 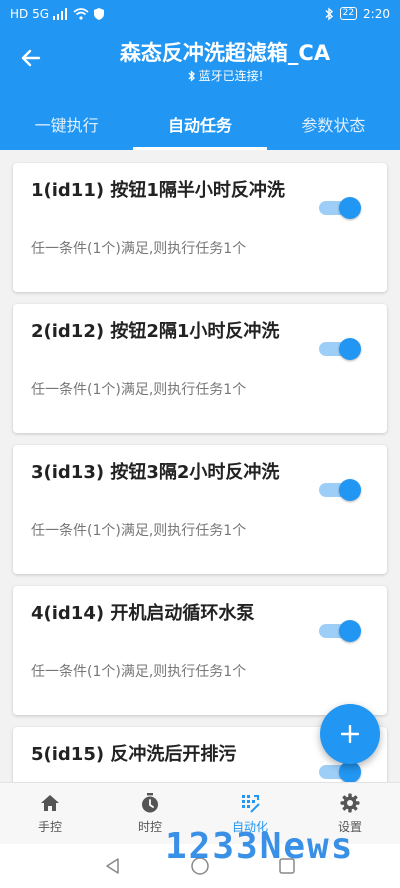 I want to click on plus-icon, so click(x=350, y=734).